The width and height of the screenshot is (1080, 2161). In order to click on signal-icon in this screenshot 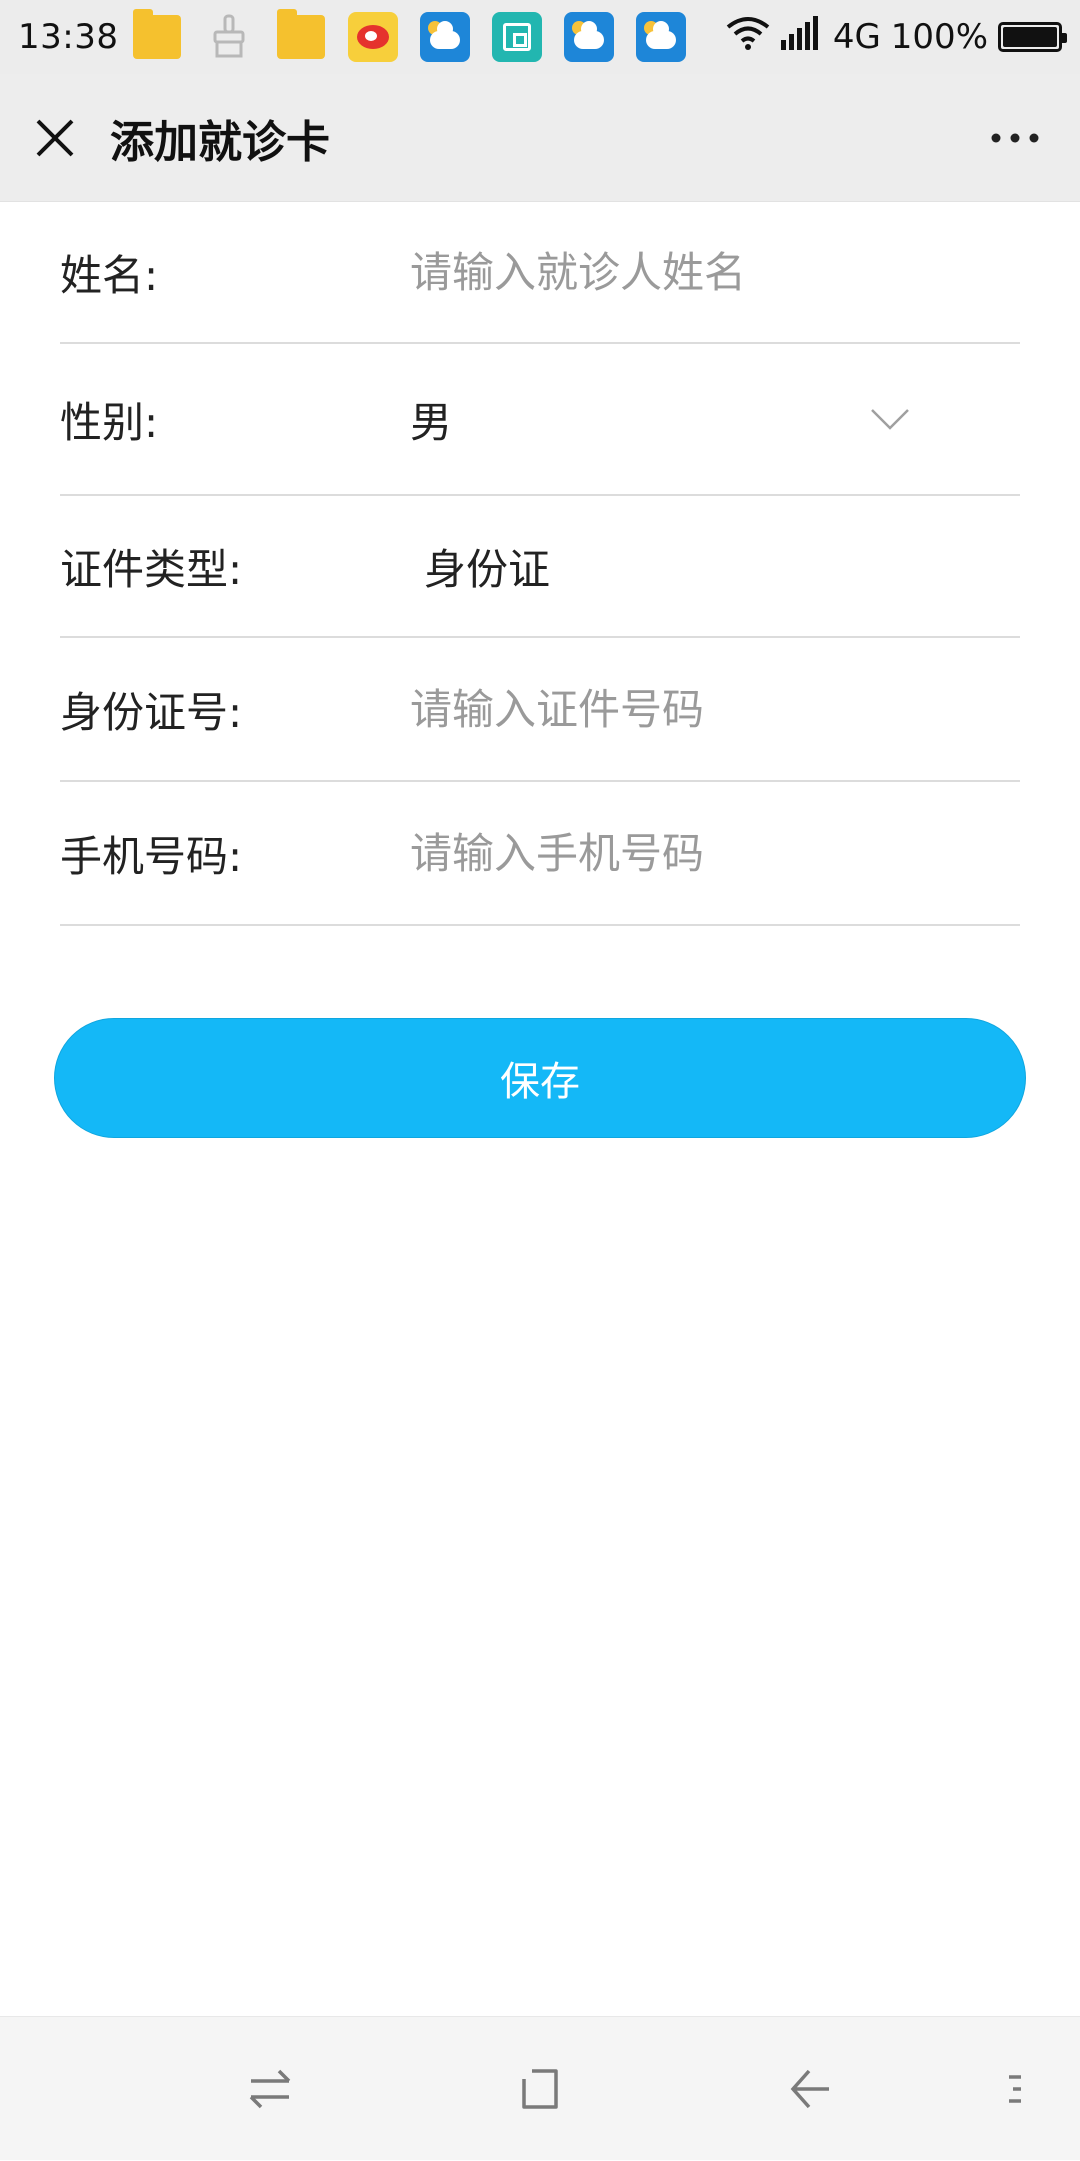, I will do `click(801, 37)`.